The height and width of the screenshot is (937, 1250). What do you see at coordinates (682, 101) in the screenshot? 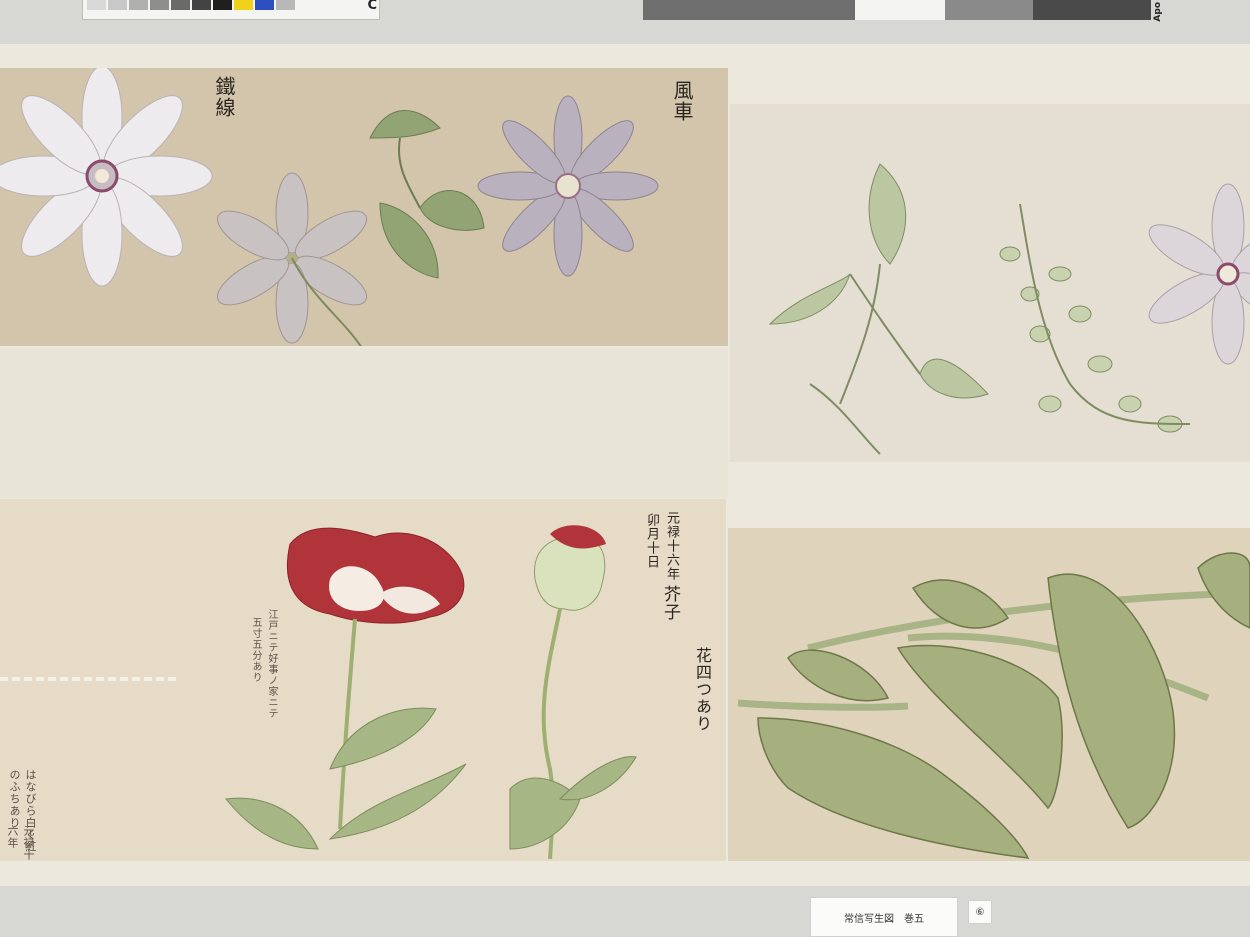
I see `caption-kazaguruma: 風車` at bounding box center [682, 101].